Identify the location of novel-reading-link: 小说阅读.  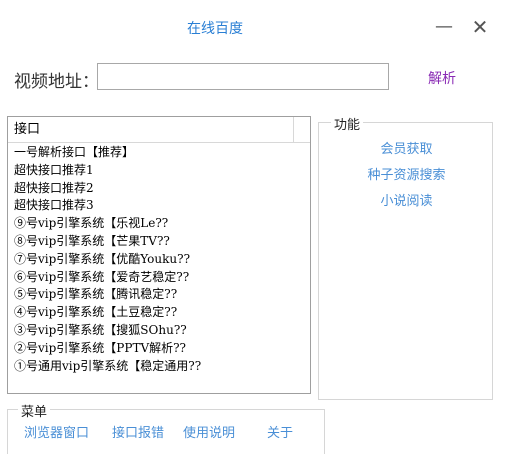
(406, 199).